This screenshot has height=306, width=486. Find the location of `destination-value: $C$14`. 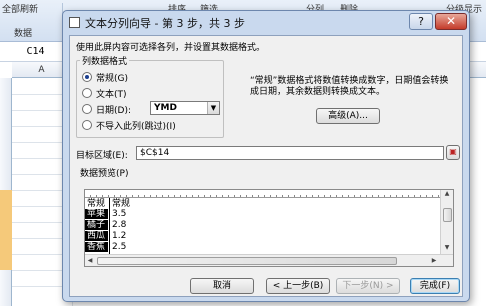

destination-value: $C$14 is located at coordinates (155, 153).